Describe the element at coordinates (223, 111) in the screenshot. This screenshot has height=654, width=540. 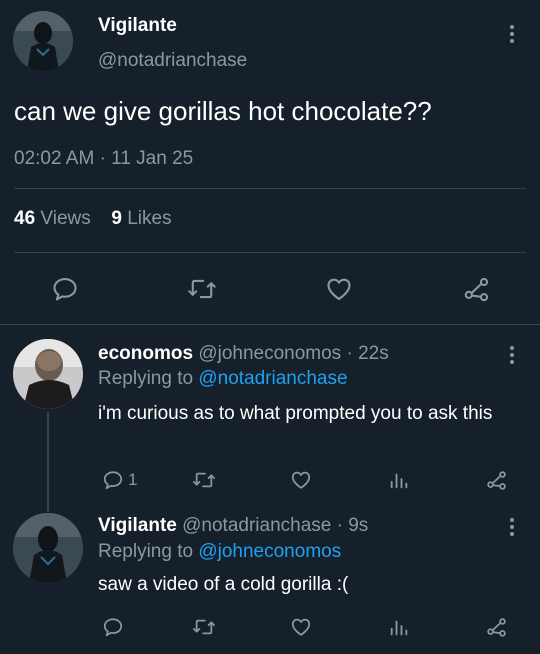
I see `tweet-text: can we give gorillas hot chocolate??` at that location.